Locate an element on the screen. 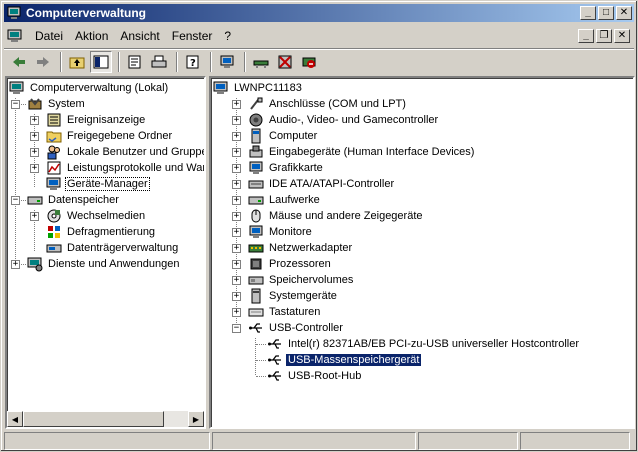 This screenshot has height=452, width=638. tree-node-datenspeicher: Datenspeicher is located at coordinates (74, 200).